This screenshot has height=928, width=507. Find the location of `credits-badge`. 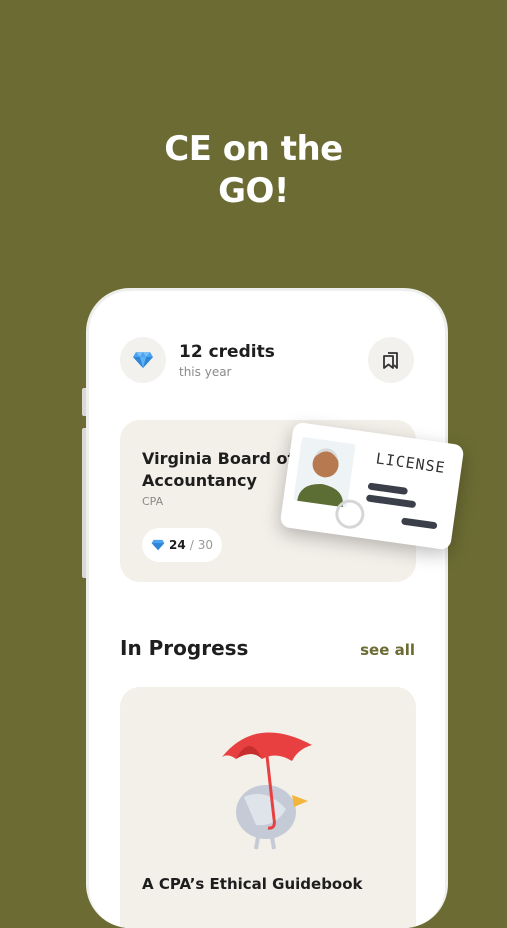

credits-badge is located at coordinates (143, 360).